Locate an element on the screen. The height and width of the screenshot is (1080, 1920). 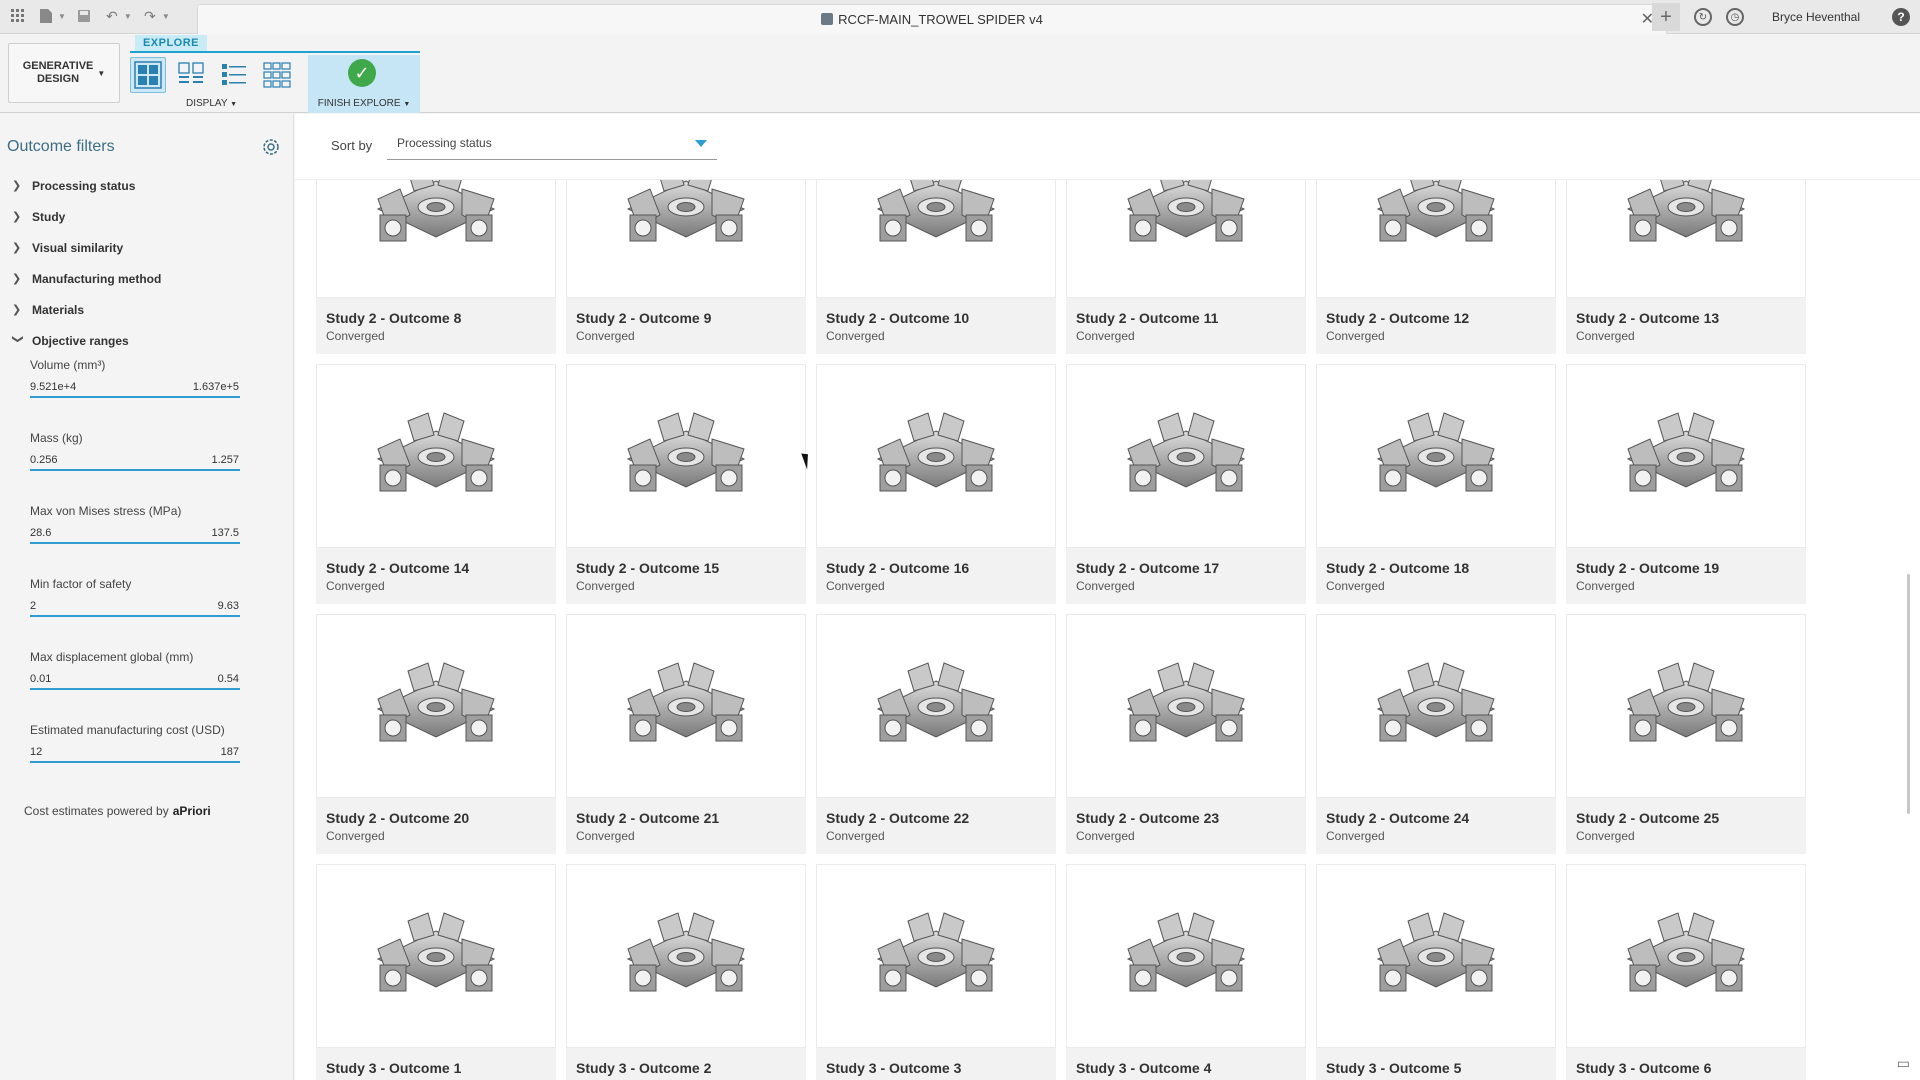
outcome-card: Study 2 - Outcome 14 Converged is located at coordinates (436, 484).